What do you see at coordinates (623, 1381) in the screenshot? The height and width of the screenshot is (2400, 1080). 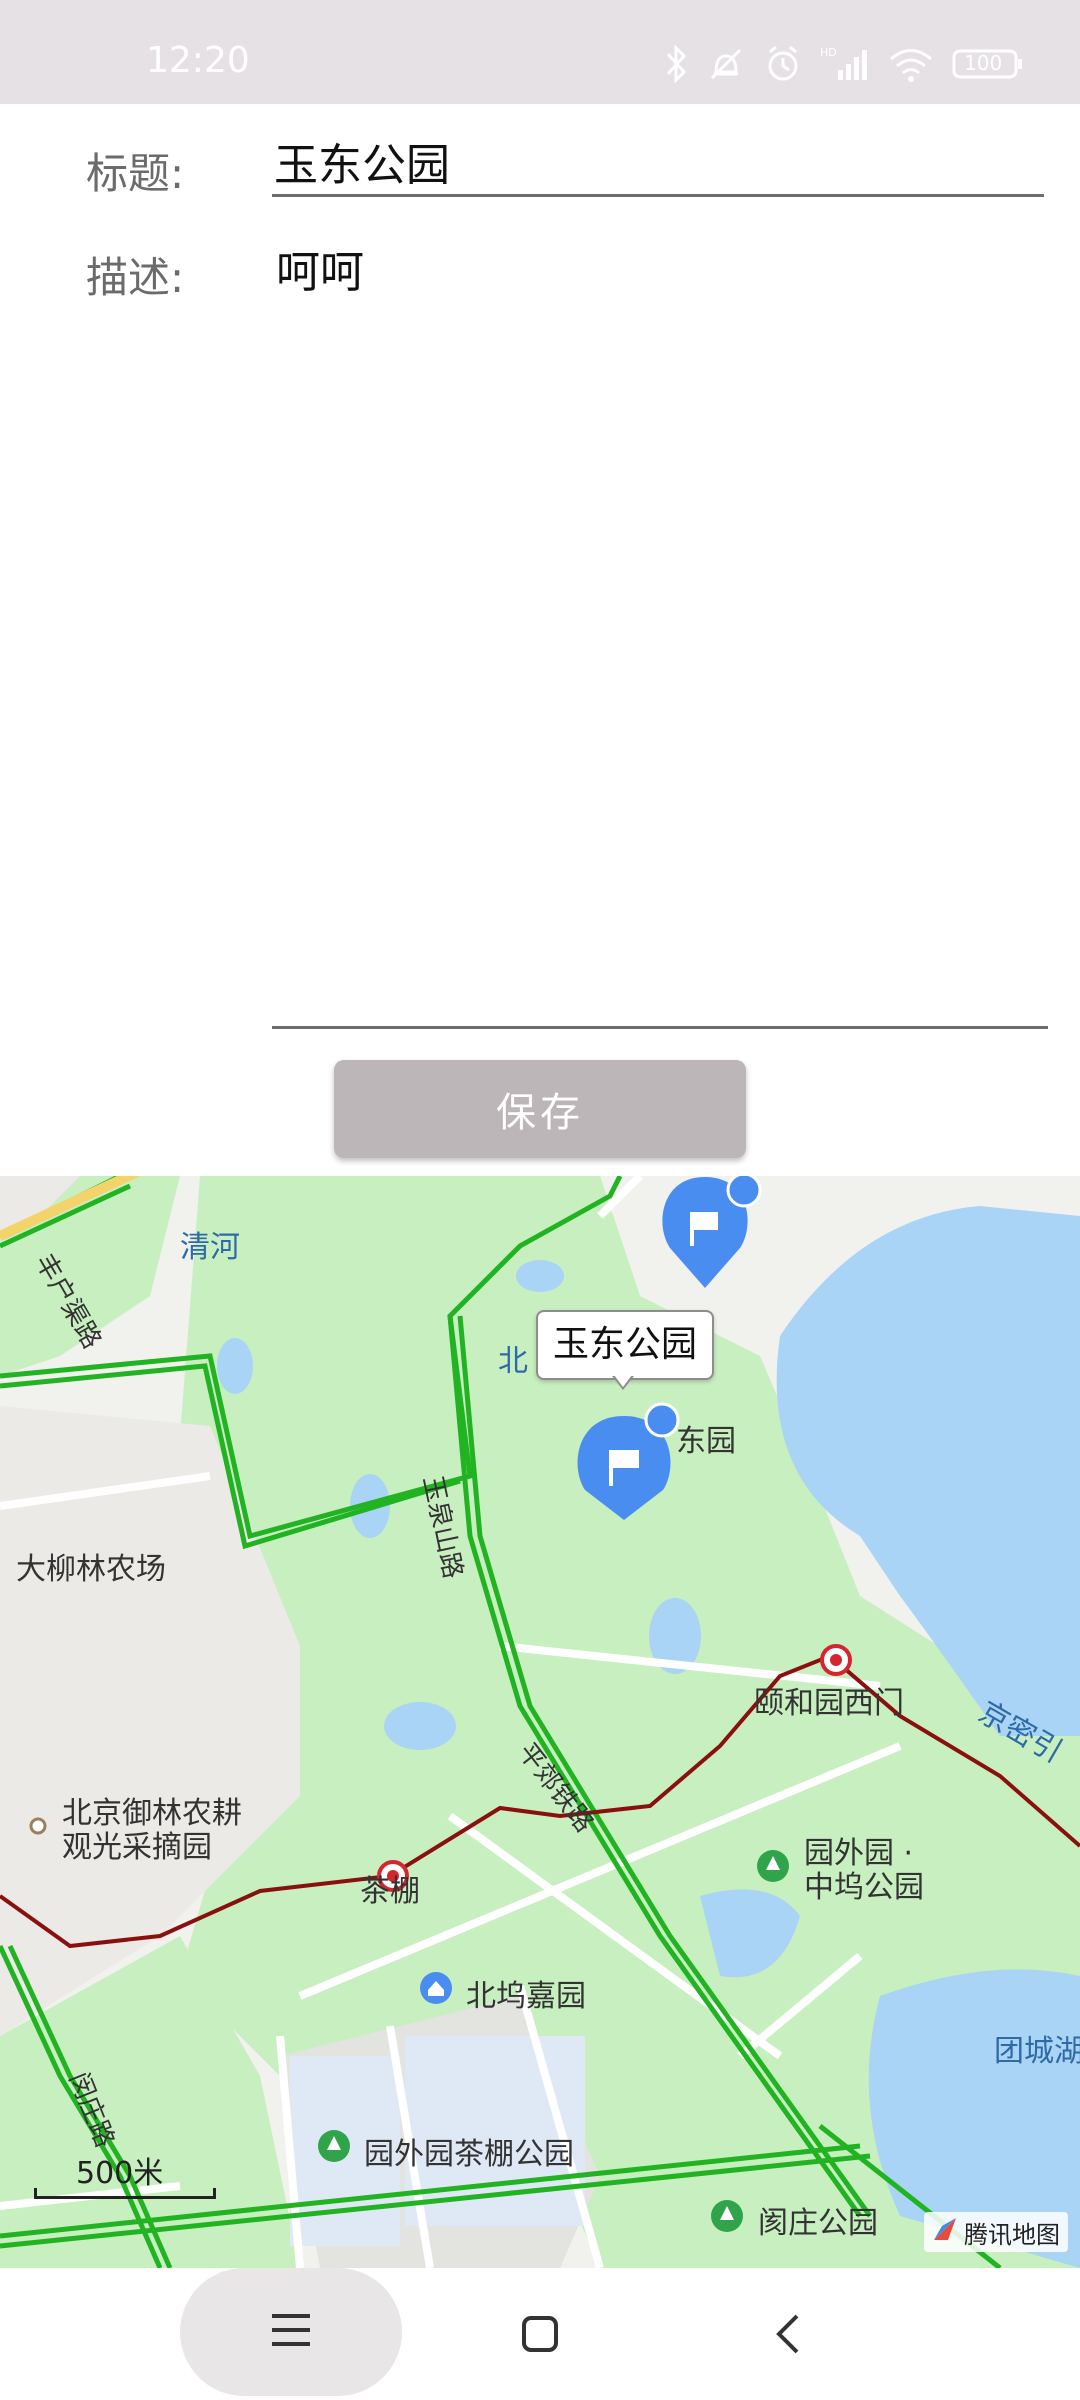 I see `info-window-tail-inner` at bounding box center [623, 1381].